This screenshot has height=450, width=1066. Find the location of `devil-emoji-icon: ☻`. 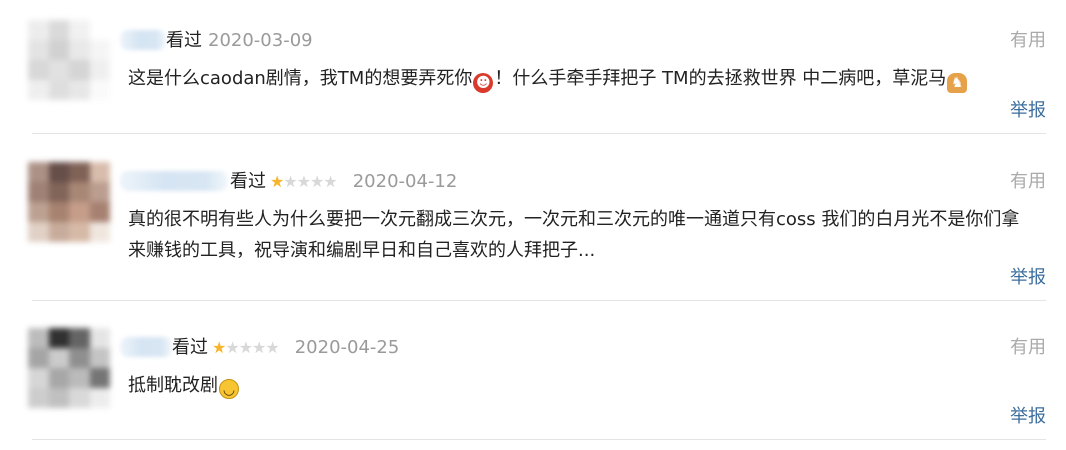

devil-emoji-icon: ☻ is located at coordinates (483, 83).